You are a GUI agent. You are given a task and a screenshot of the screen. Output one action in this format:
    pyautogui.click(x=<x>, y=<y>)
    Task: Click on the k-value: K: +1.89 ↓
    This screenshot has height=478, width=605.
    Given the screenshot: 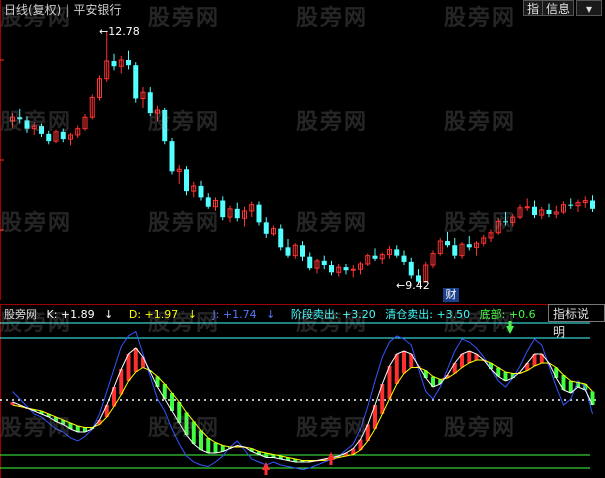 What is the action you would take?
    pyautogui.click(x=80, y=314)
    